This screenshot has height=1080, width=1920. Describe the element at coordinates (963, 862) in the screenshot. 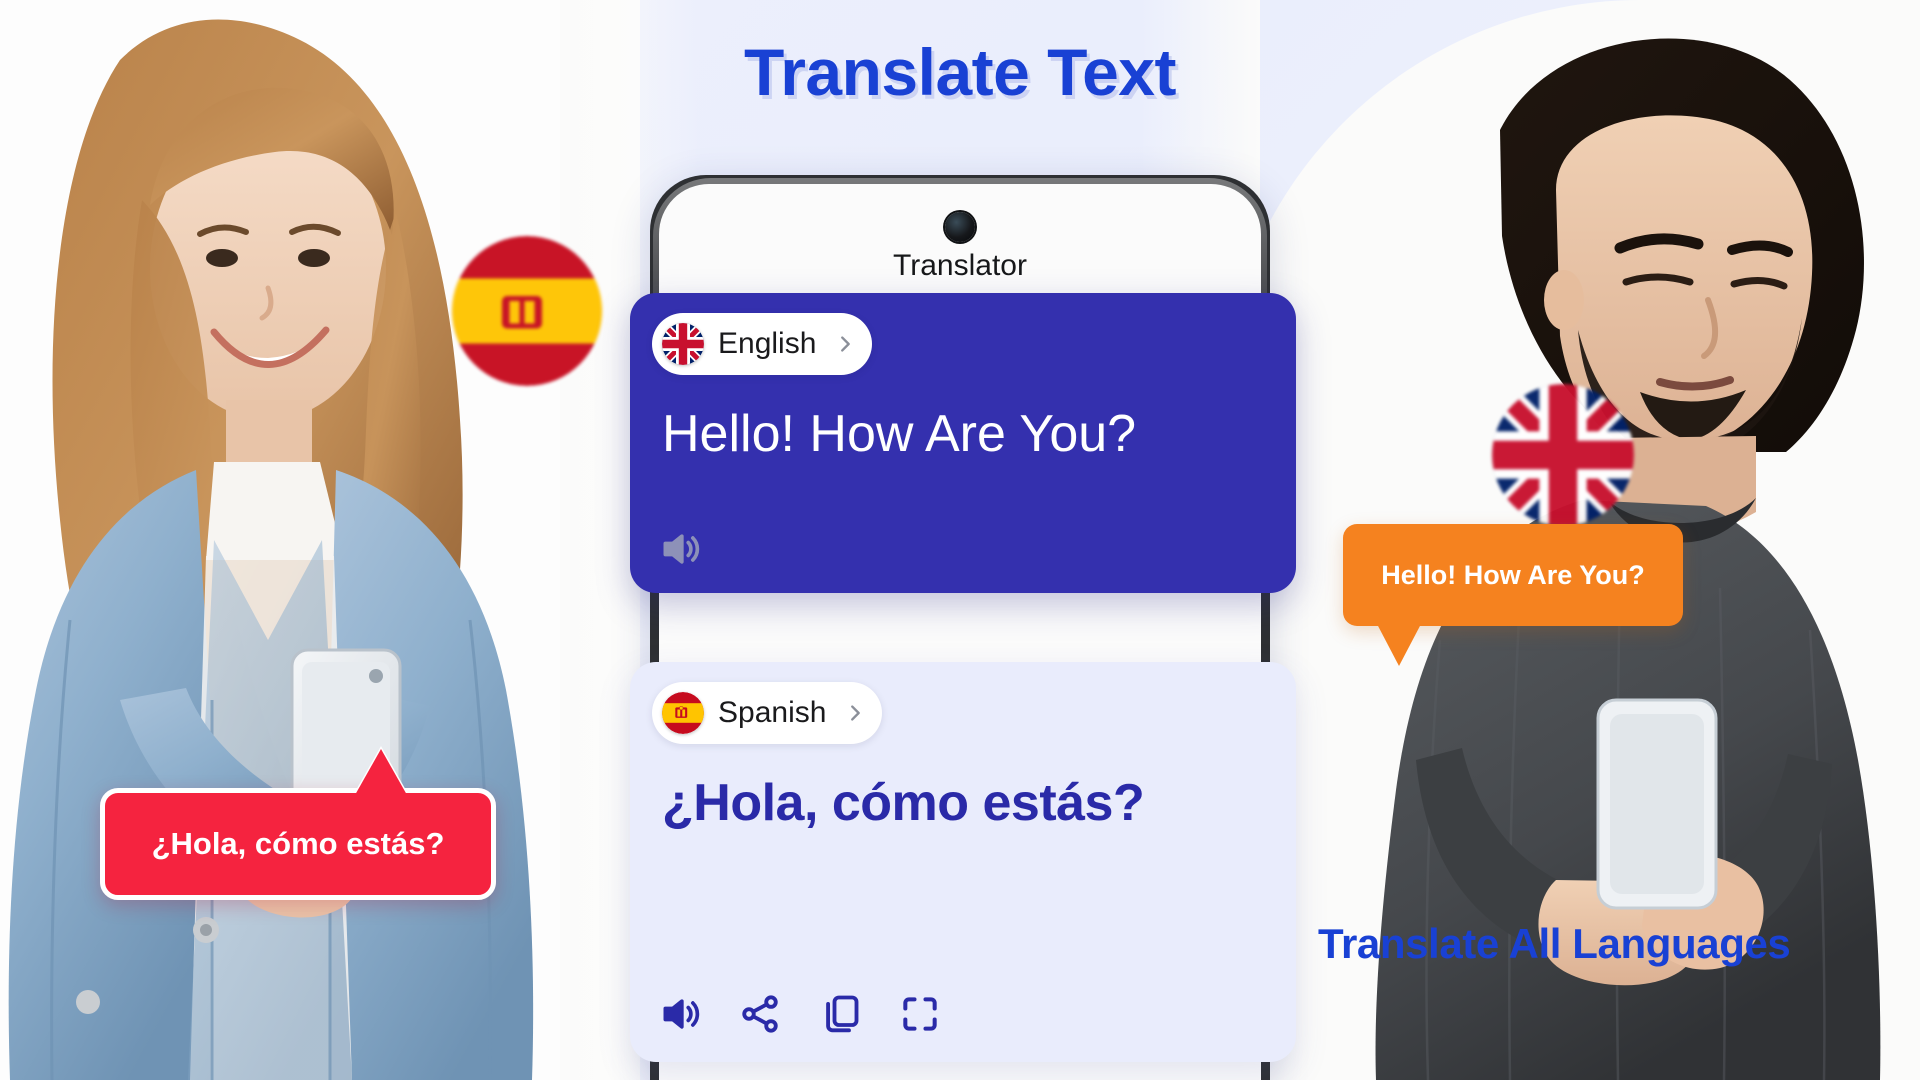

I see `target-language-card: Spanish ¿Hola, cómo estás?` at that location.